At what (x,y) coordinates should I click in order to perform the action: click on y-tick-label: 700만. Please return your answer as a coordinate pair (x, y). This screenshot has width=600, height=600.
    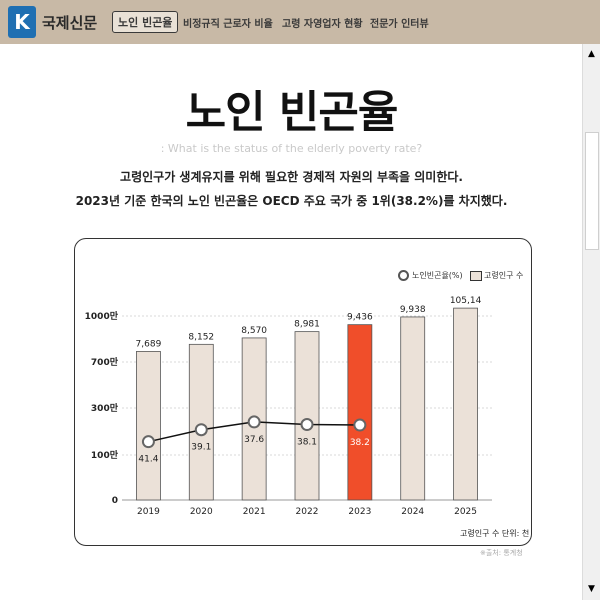
    Looking at the image, I should click on (105, 362).